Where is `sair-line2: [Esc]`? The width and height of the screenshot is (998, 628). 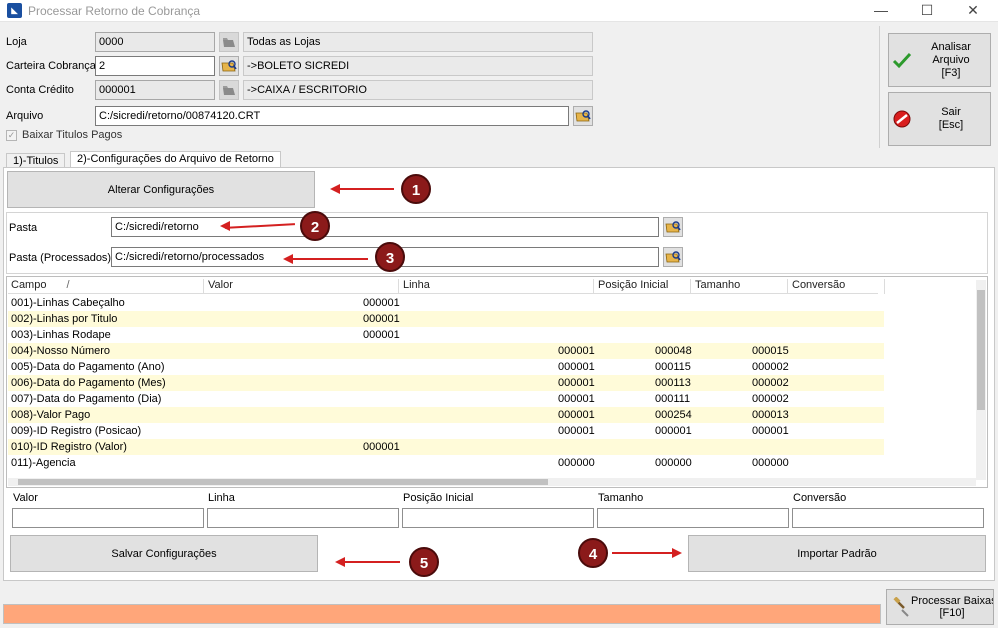 sair-line2: [Esc] is located at coordinates (951, 125).